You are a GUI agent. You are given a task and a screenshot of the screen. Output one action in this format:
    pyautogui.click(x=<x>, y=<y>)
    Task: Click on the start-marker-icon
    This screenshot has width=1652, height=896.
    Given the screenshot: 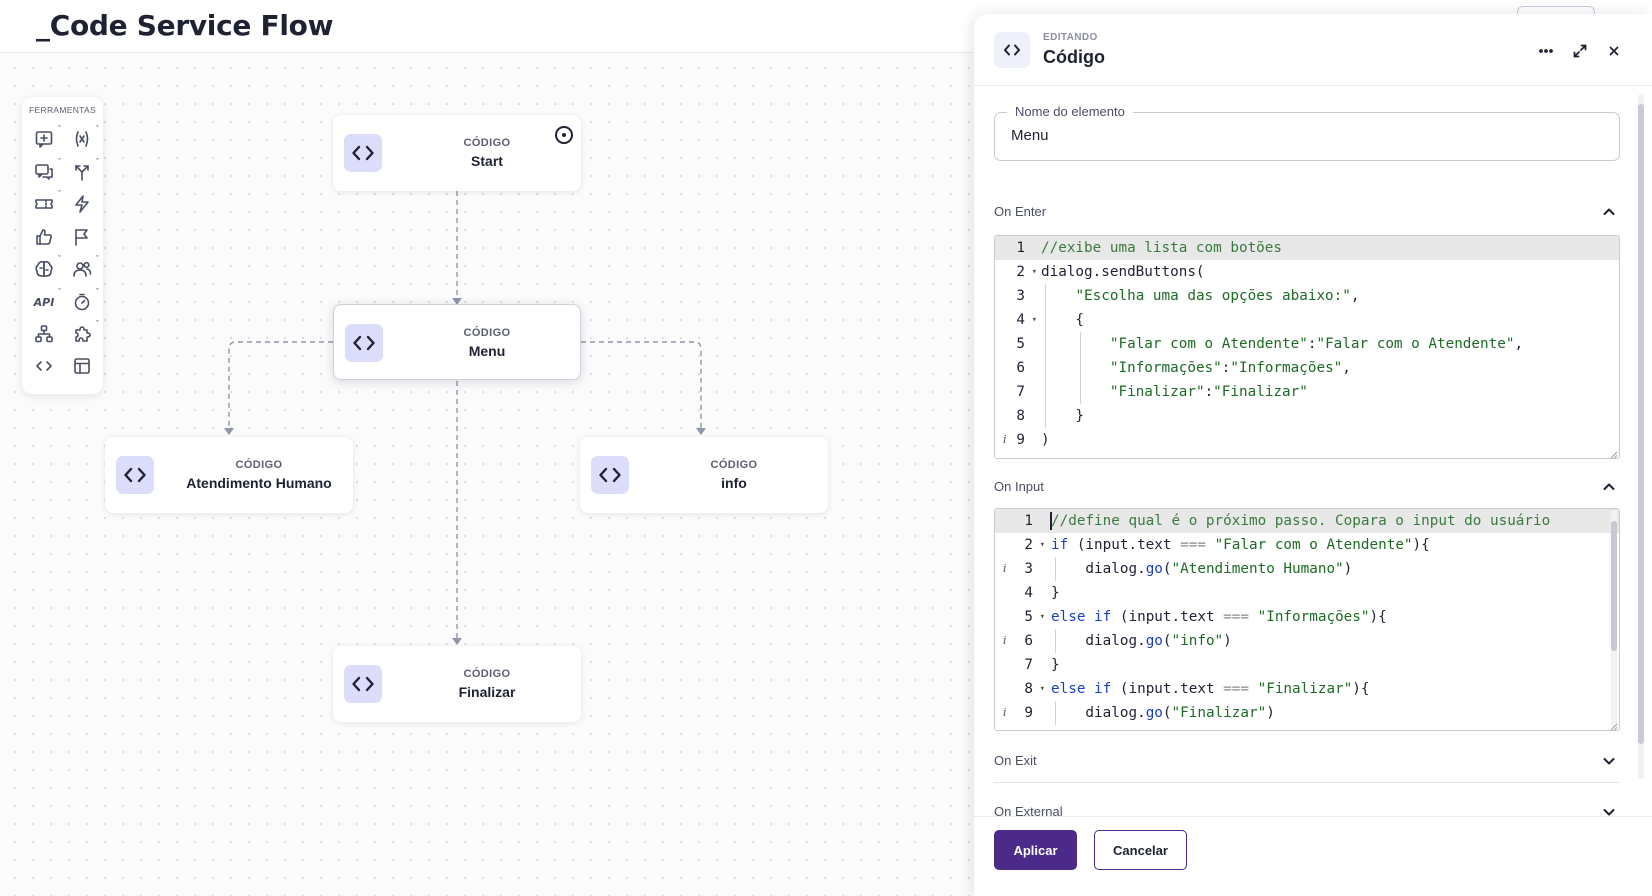 What is the action you would take?
    pyautogui.click(x=564, y=135)
    